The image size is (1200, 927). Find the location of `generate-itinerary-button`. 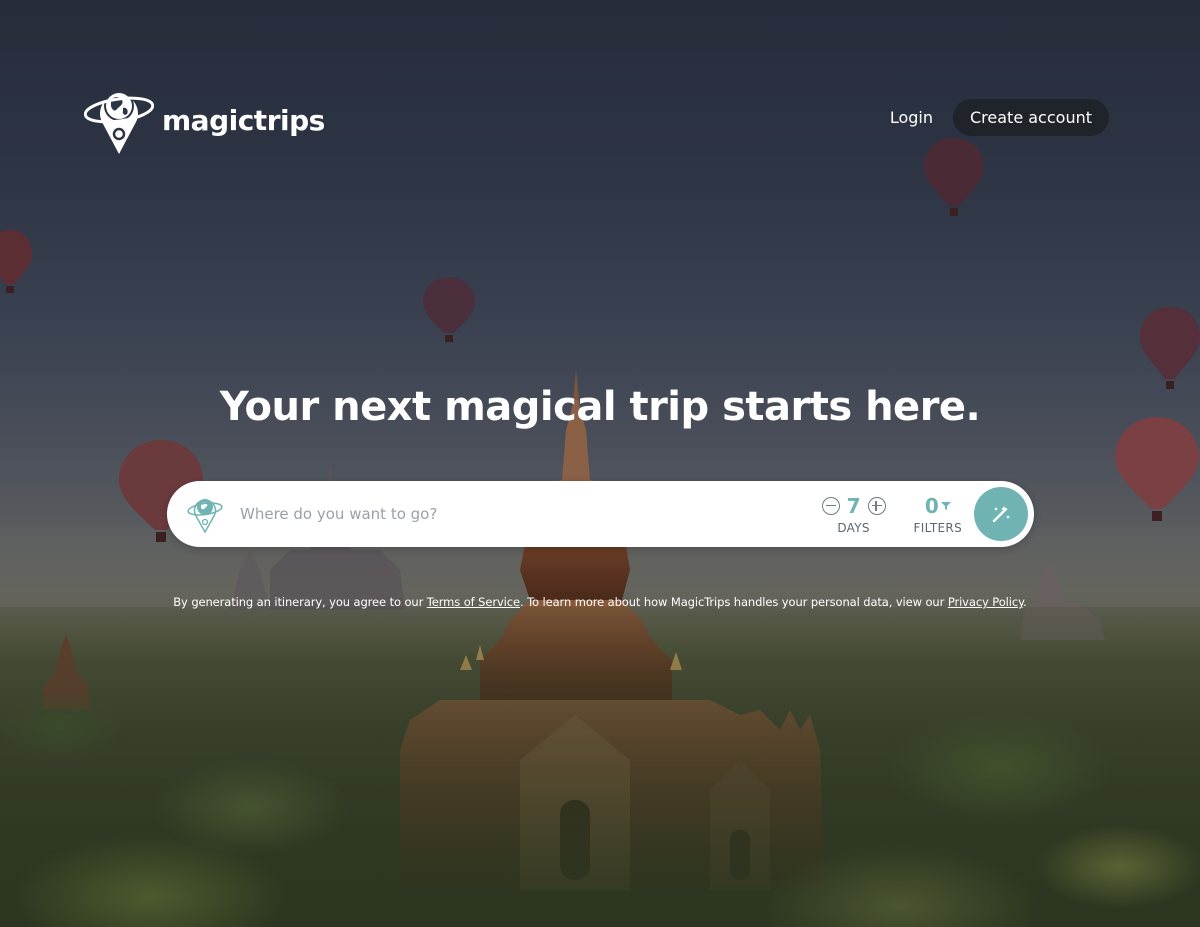

generate-itinerary-button is located at coordinates (1001, 514).